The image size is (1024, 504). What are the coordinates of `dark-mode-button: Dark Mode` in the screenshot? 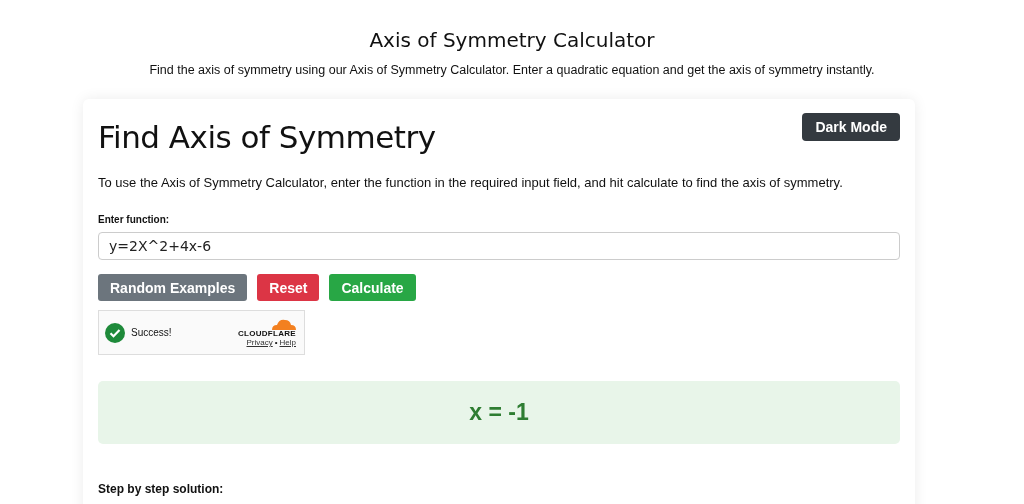 It's located at (851, 127).